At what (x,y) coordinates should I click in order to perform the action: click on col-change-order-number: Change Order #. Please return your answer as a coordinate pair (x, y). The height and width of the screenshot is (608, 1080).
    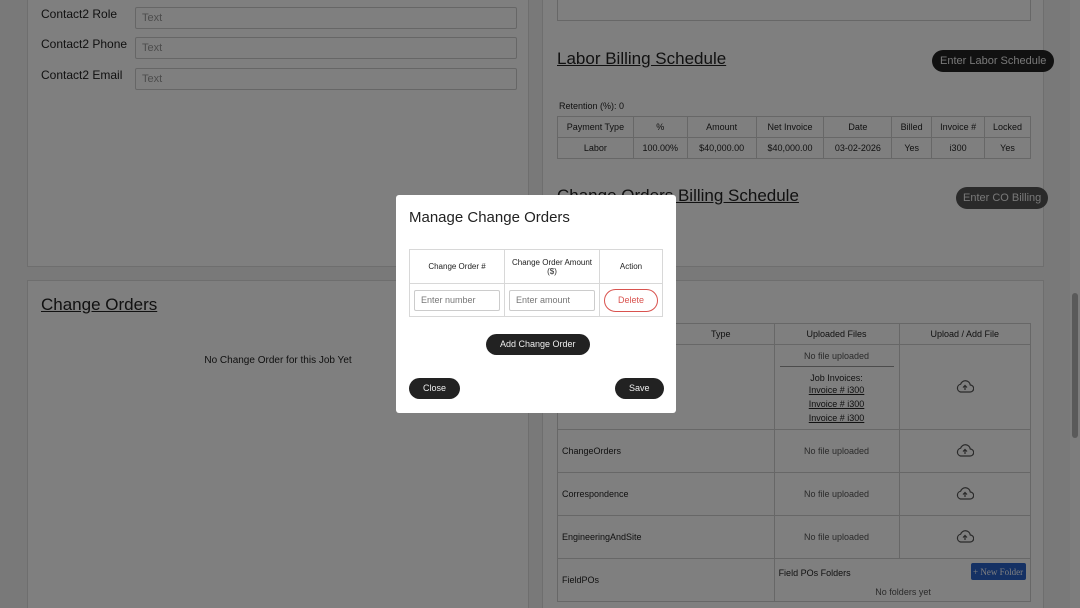
    Looking at the image, I should click on (457, 266).